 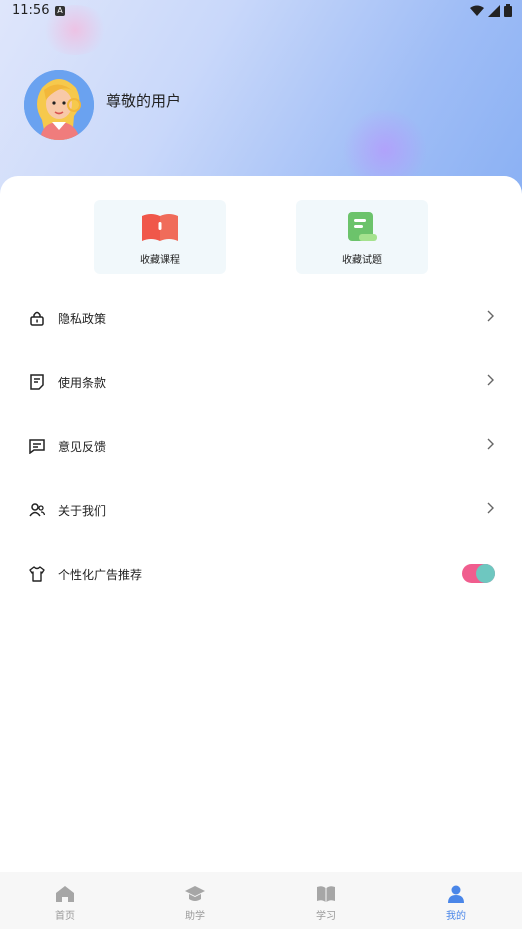 I want to click on open-book-icon, so click(x=326, y=894).